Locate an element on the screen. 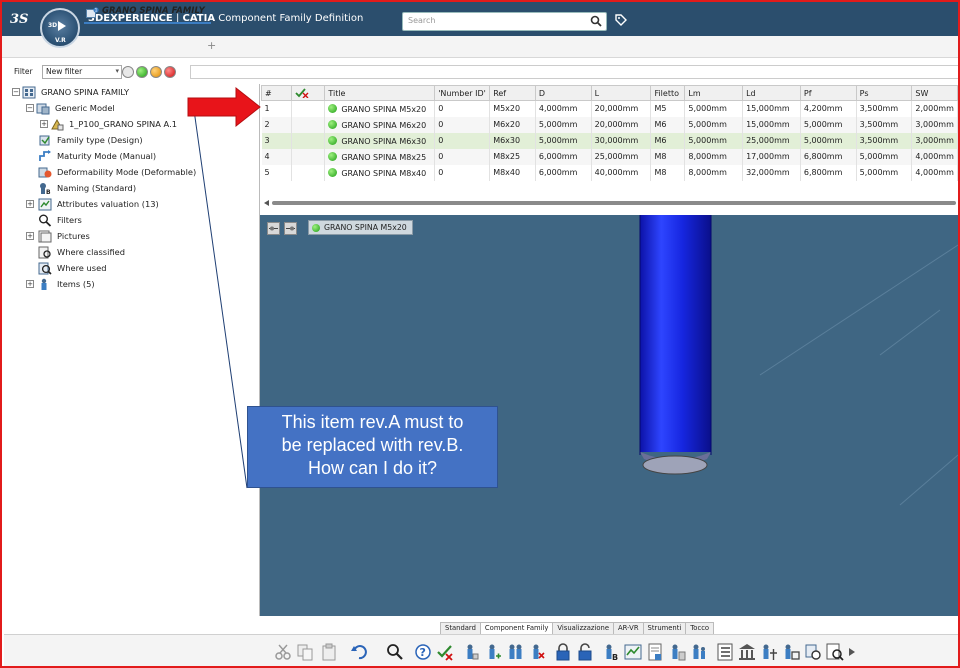 The height and width of the screenshot is (668, 960). more-icon is located at coordinates (852, 652).